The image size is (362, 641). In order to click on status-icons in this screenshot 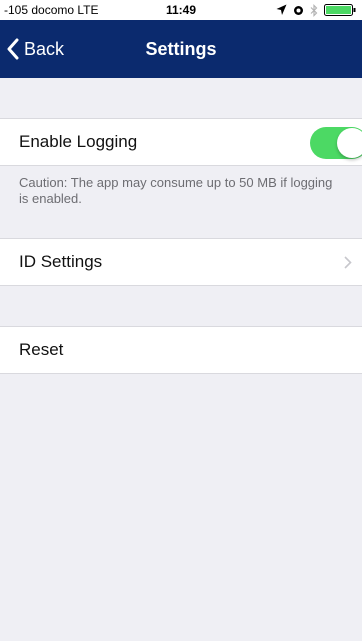, I will do `click(314, 10)`.